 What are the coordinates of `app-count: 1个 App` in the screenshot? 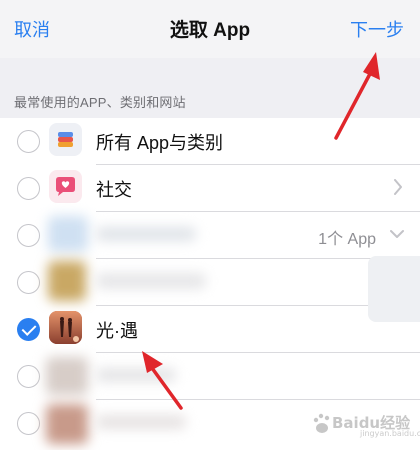 It's located at (347, 239).